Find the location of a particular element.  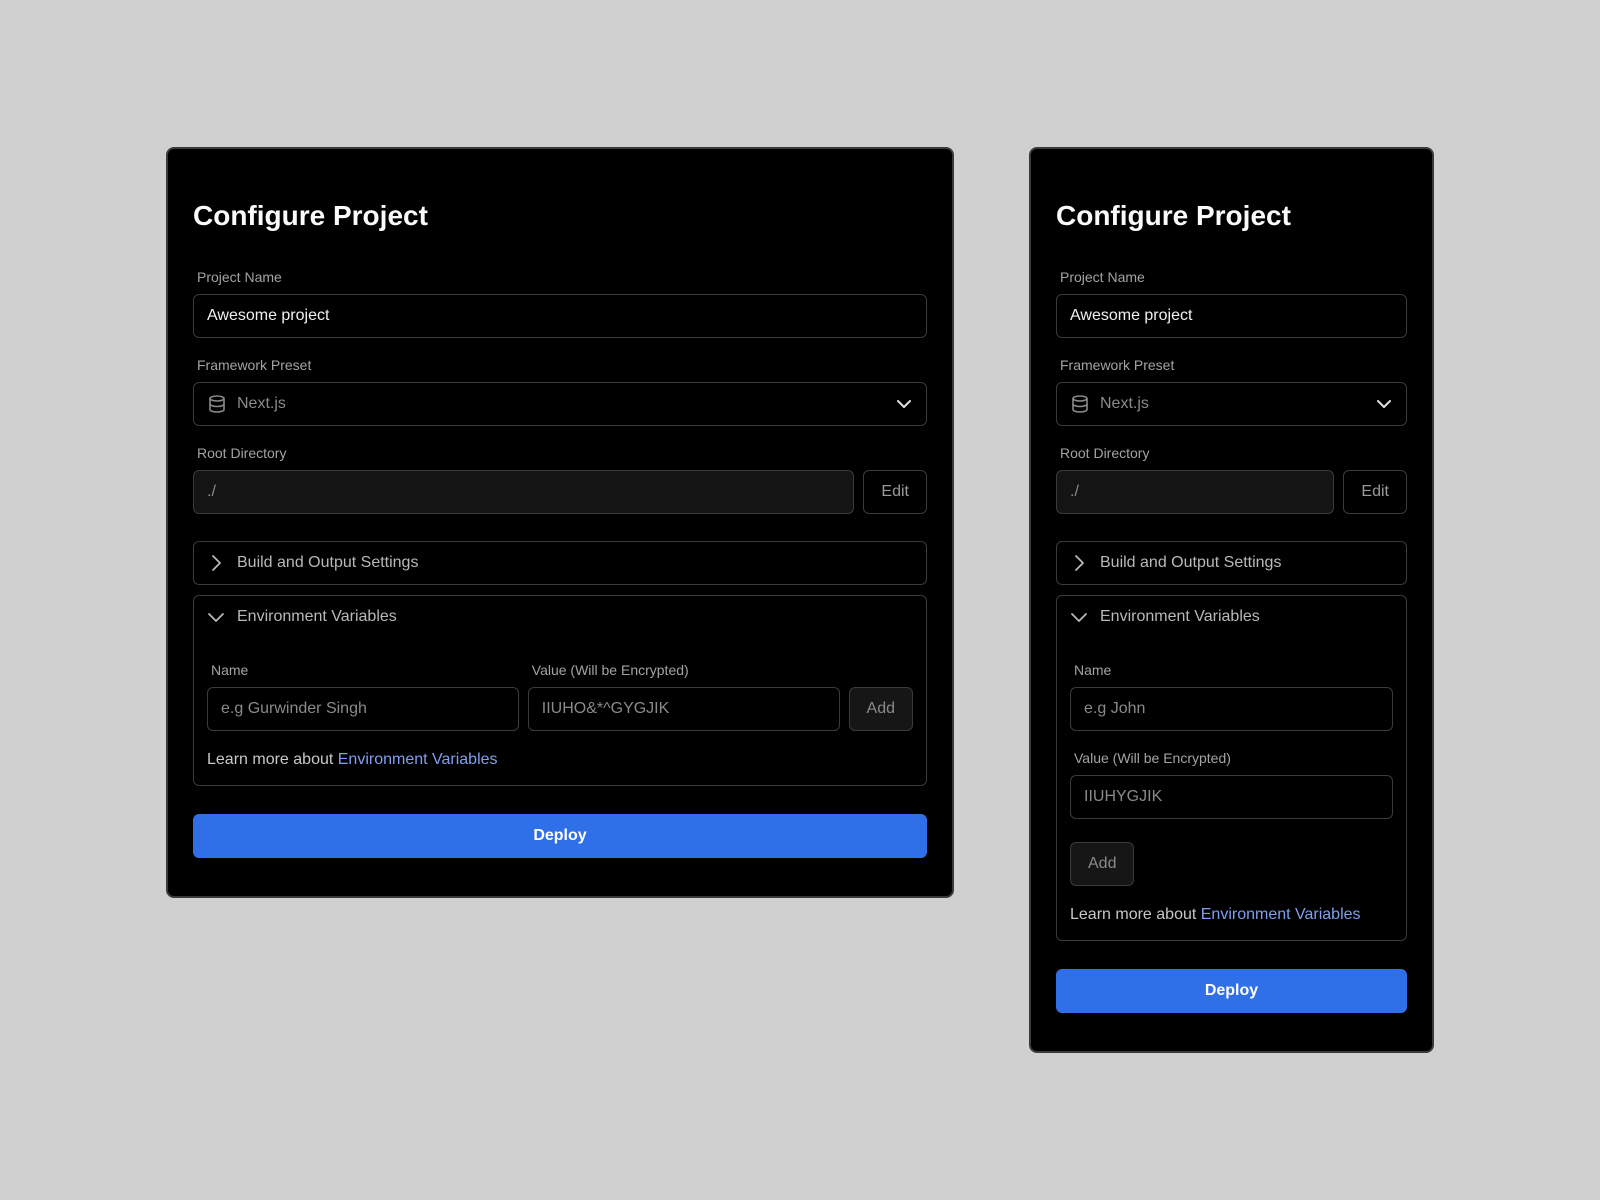

env-name-placeholder: e.g John is located at coordinates (1115, 708).